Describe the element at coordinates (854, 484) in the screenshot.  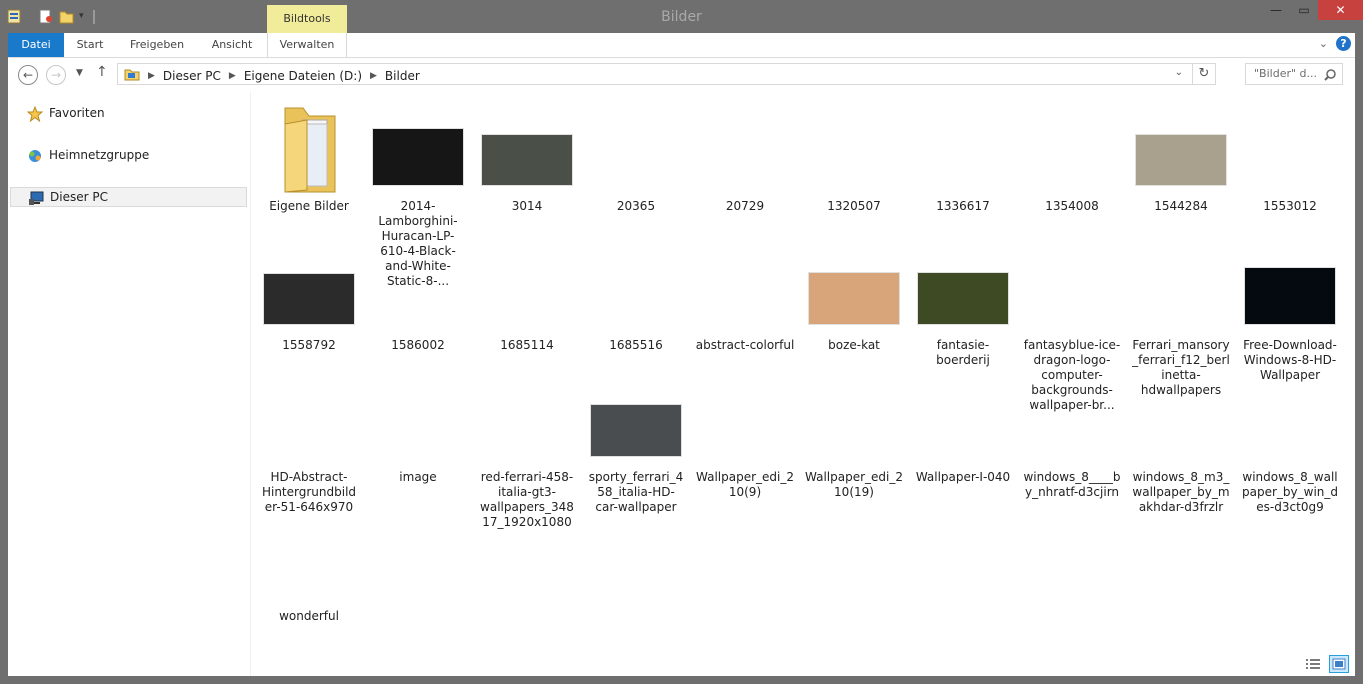
I see `file-name-label: Wallpaper_edi_210(19)` at that location.